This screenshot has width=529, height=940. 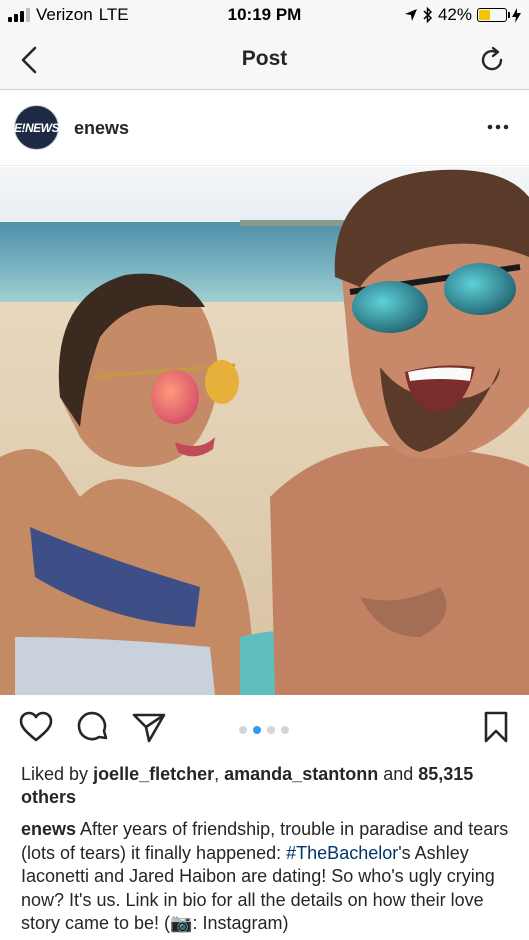 I want to click on comment-icon, so click(x=93, y=727).